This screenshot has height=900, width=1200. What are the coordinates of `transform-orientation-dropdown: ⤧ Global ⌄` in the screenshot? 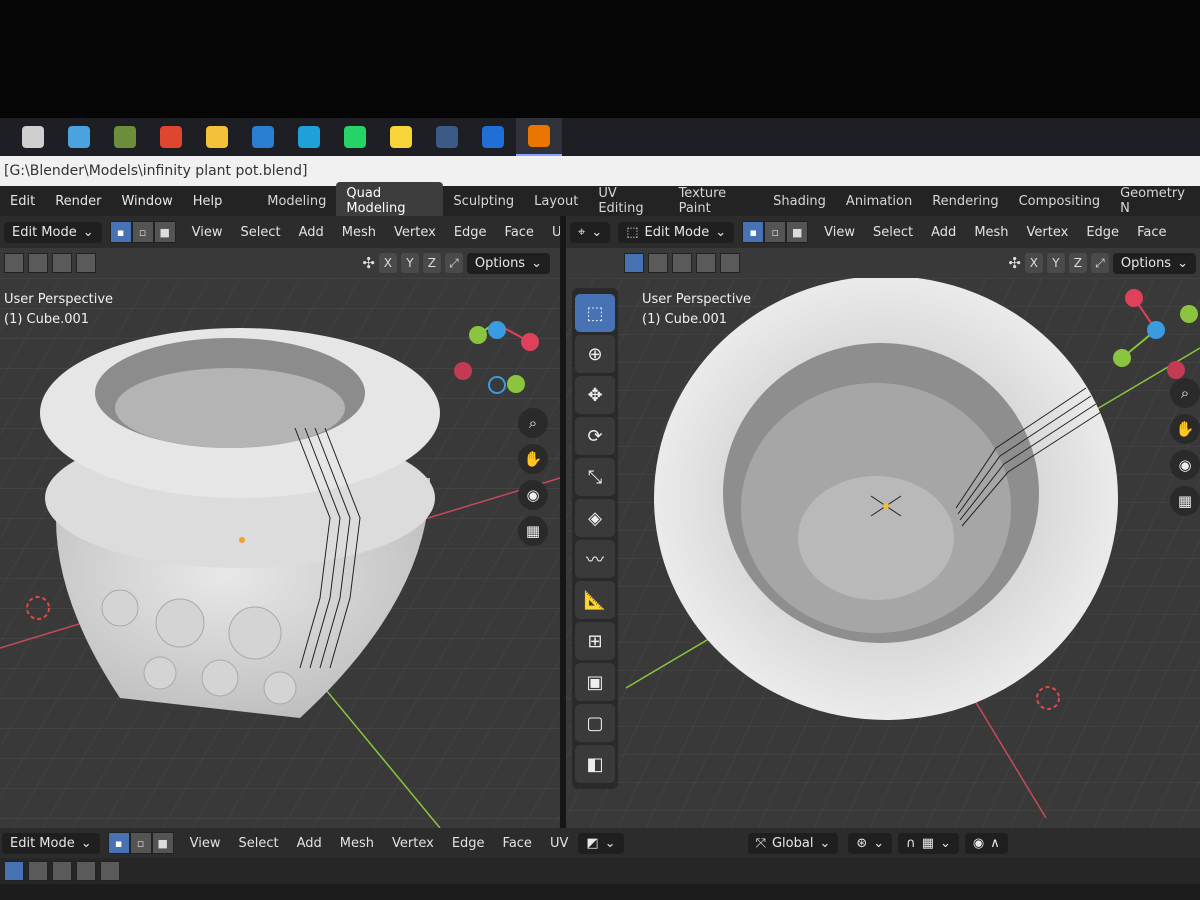 It's located at (793, 843).